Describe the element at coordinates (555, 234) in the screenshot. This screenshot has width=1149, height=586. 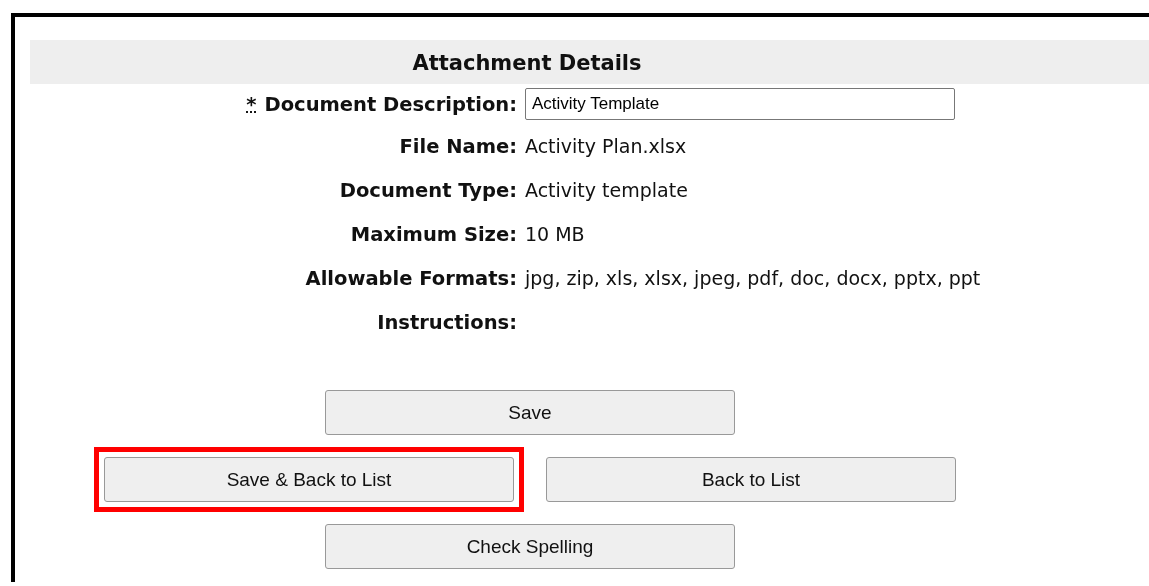
I see `field-value: 10 MB` at that location.